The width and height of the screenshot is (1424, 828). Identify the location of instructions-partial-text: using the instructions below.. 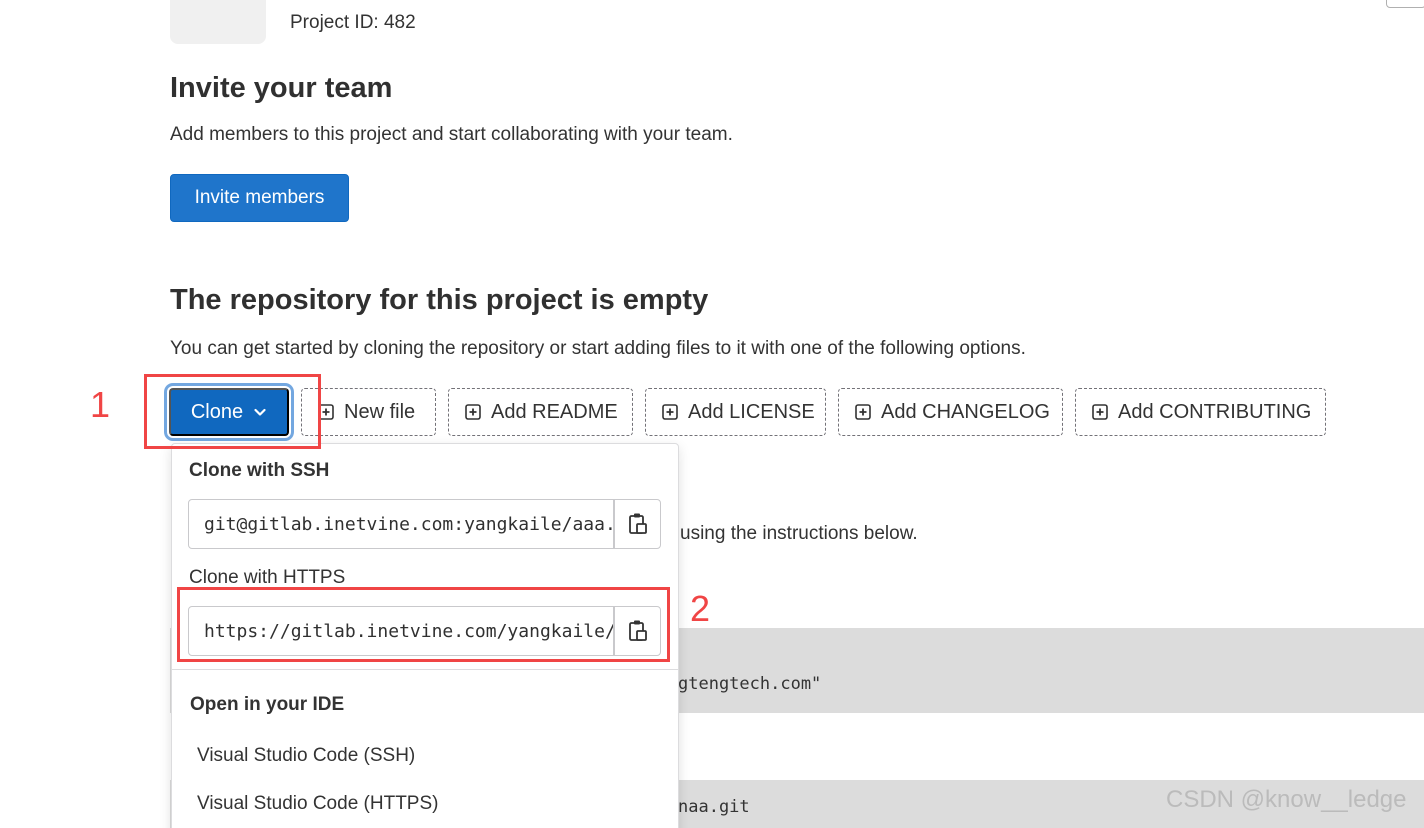
(799, 533).